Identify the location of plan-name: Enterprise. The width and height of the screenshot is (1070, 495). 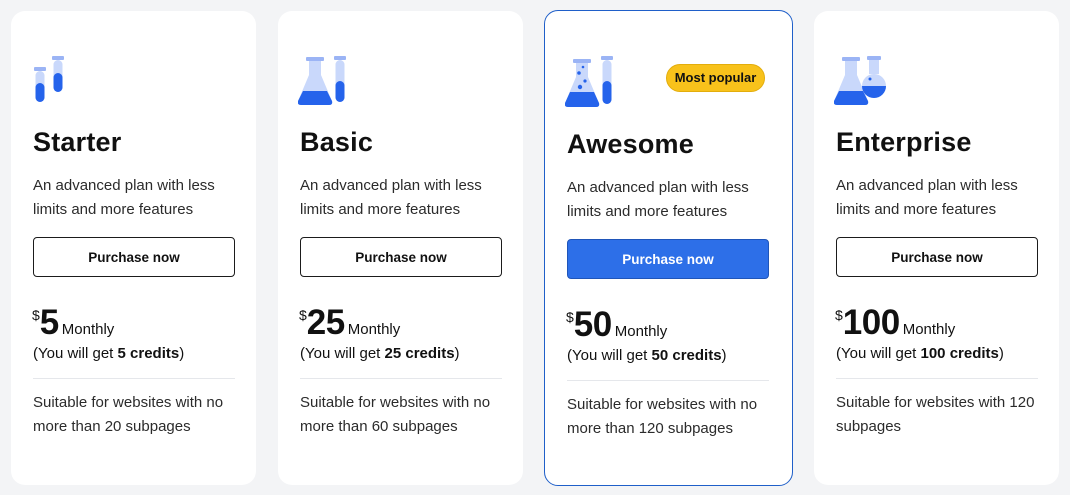
(904, 142).